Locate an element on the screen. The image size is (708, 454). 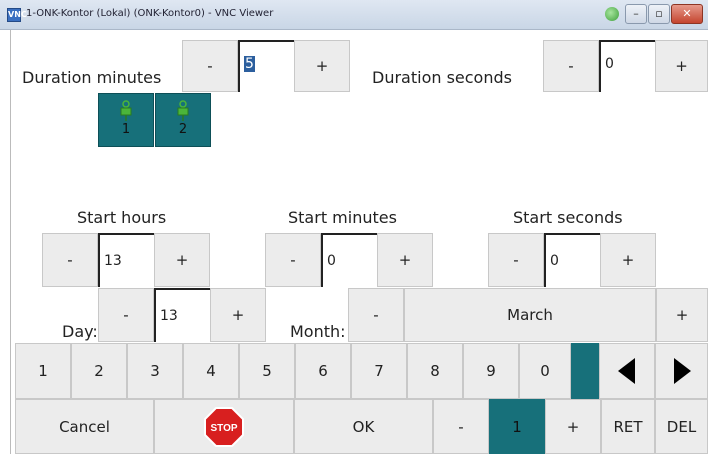
start-hours-field: 13 is located at coordinates (126, 260).